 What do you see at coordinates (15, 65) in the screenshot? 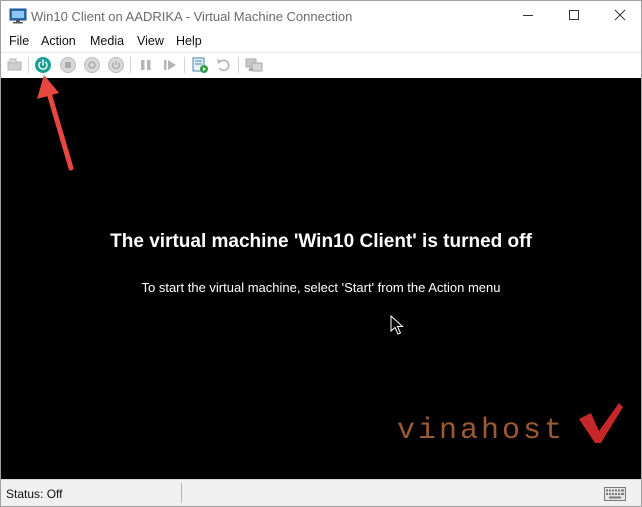
I see `ctrl-alt-del-icon` at bounding box center [15, 65].